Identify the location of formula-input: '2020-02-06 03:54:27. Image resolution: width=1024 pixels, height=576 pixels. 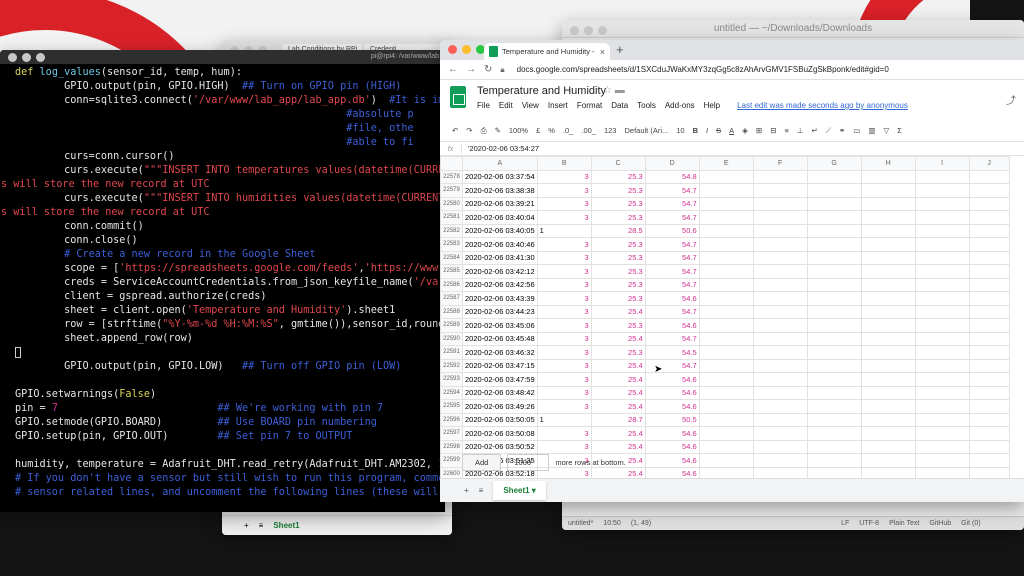
(500, 148).